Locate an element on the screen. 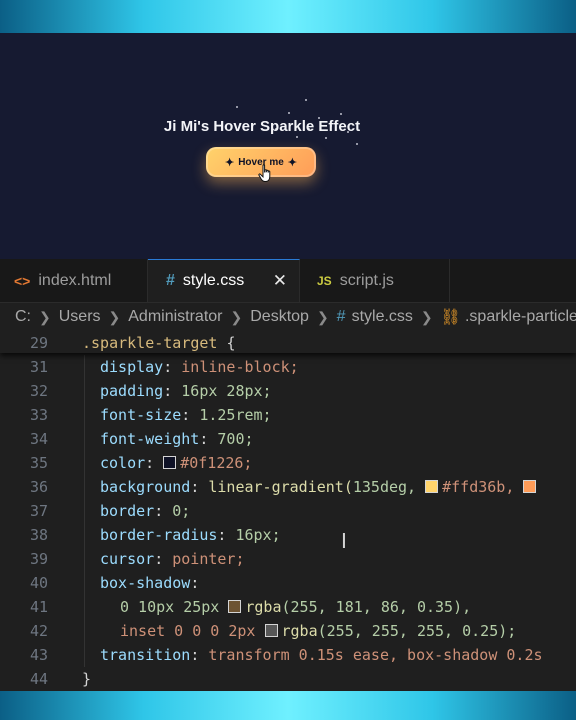  breadcrumb-item-desktop: Desktop is located at coordinates (279, 317).